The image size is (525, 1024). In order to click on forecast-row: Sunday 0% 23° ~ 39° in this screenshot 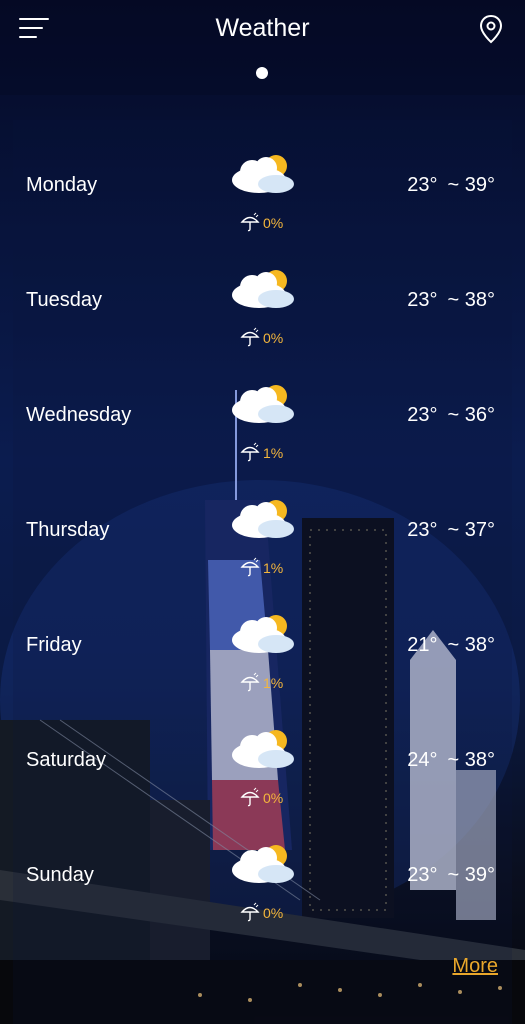, I will do `click(262, 897)`.